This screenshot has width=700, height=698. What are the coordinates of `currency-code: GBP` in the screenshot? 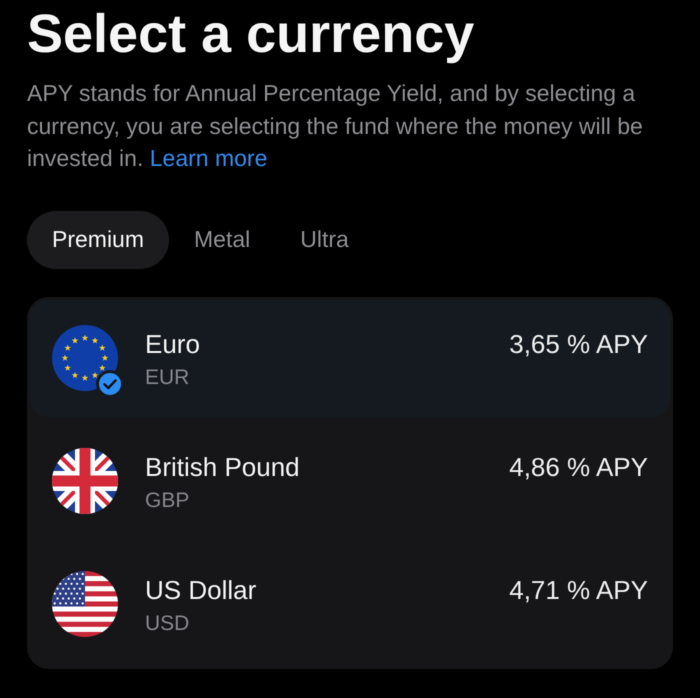 It's located at (167, 500).